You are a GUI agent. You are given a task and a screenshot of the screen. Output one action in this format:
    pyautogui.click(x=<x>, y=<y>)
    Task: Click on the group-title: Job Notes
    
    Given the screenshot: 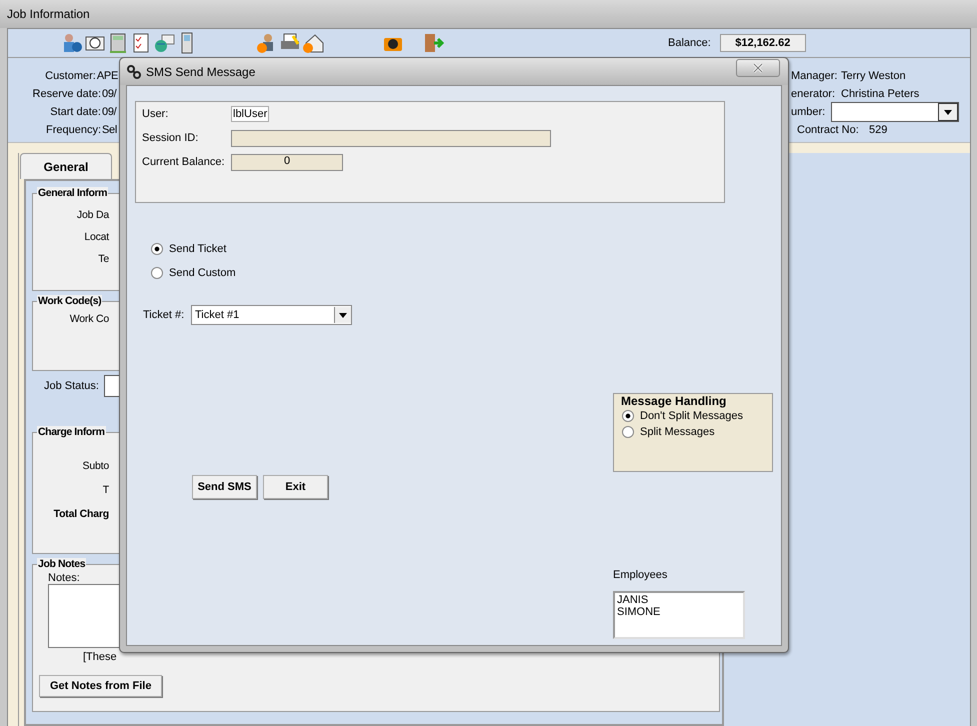 What is the action you would take?
    pyautogui.click(x=61, y=564)
    